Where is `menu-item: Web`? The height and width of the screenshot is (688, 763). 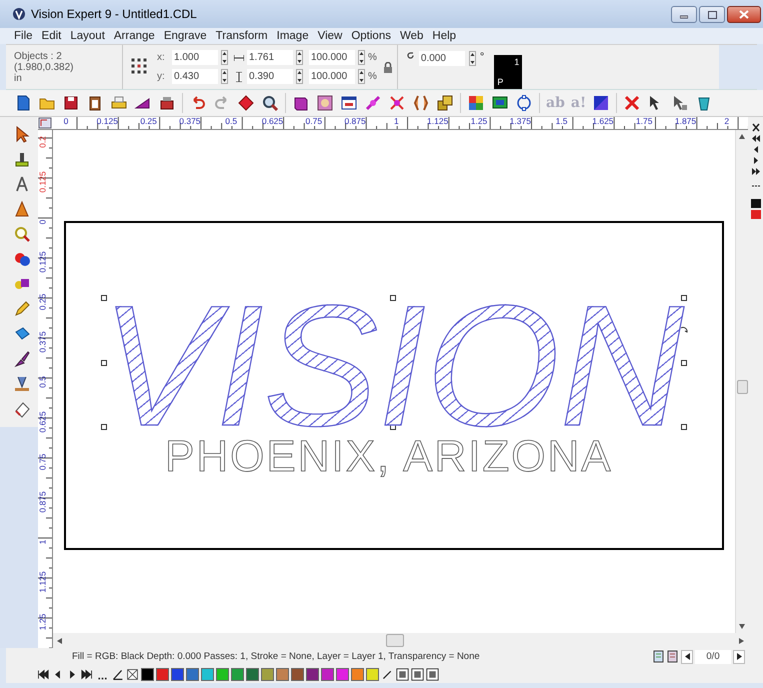
menu-item: Web is located at coordinates (412, 36).